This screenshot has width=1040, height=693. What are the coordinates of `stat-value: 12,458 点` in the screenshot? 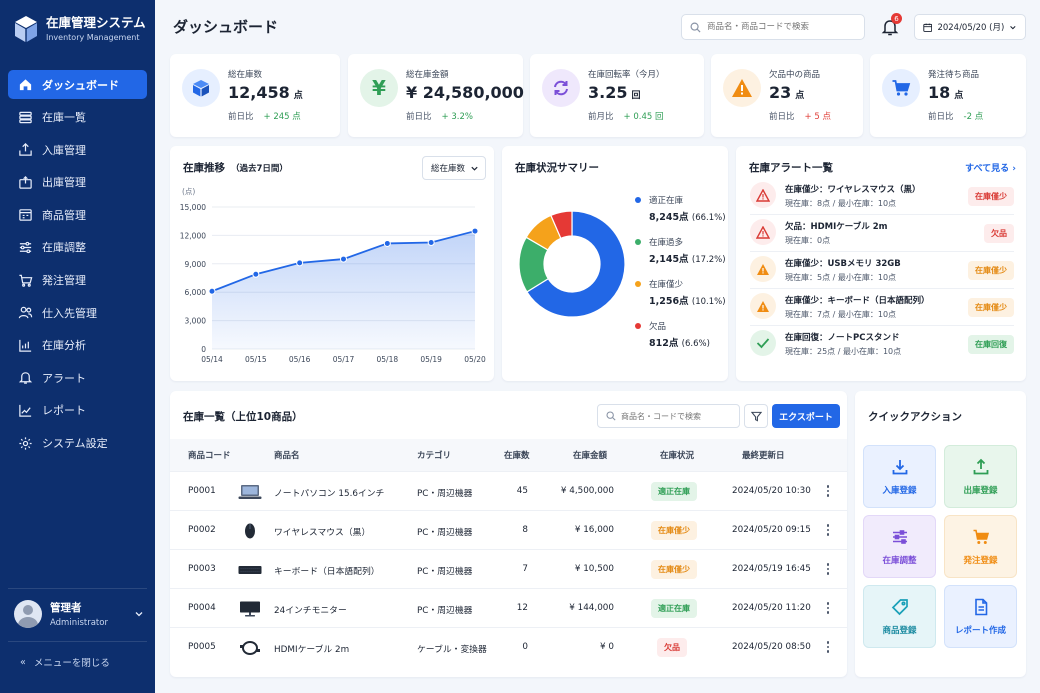 It's located at (265, 92).